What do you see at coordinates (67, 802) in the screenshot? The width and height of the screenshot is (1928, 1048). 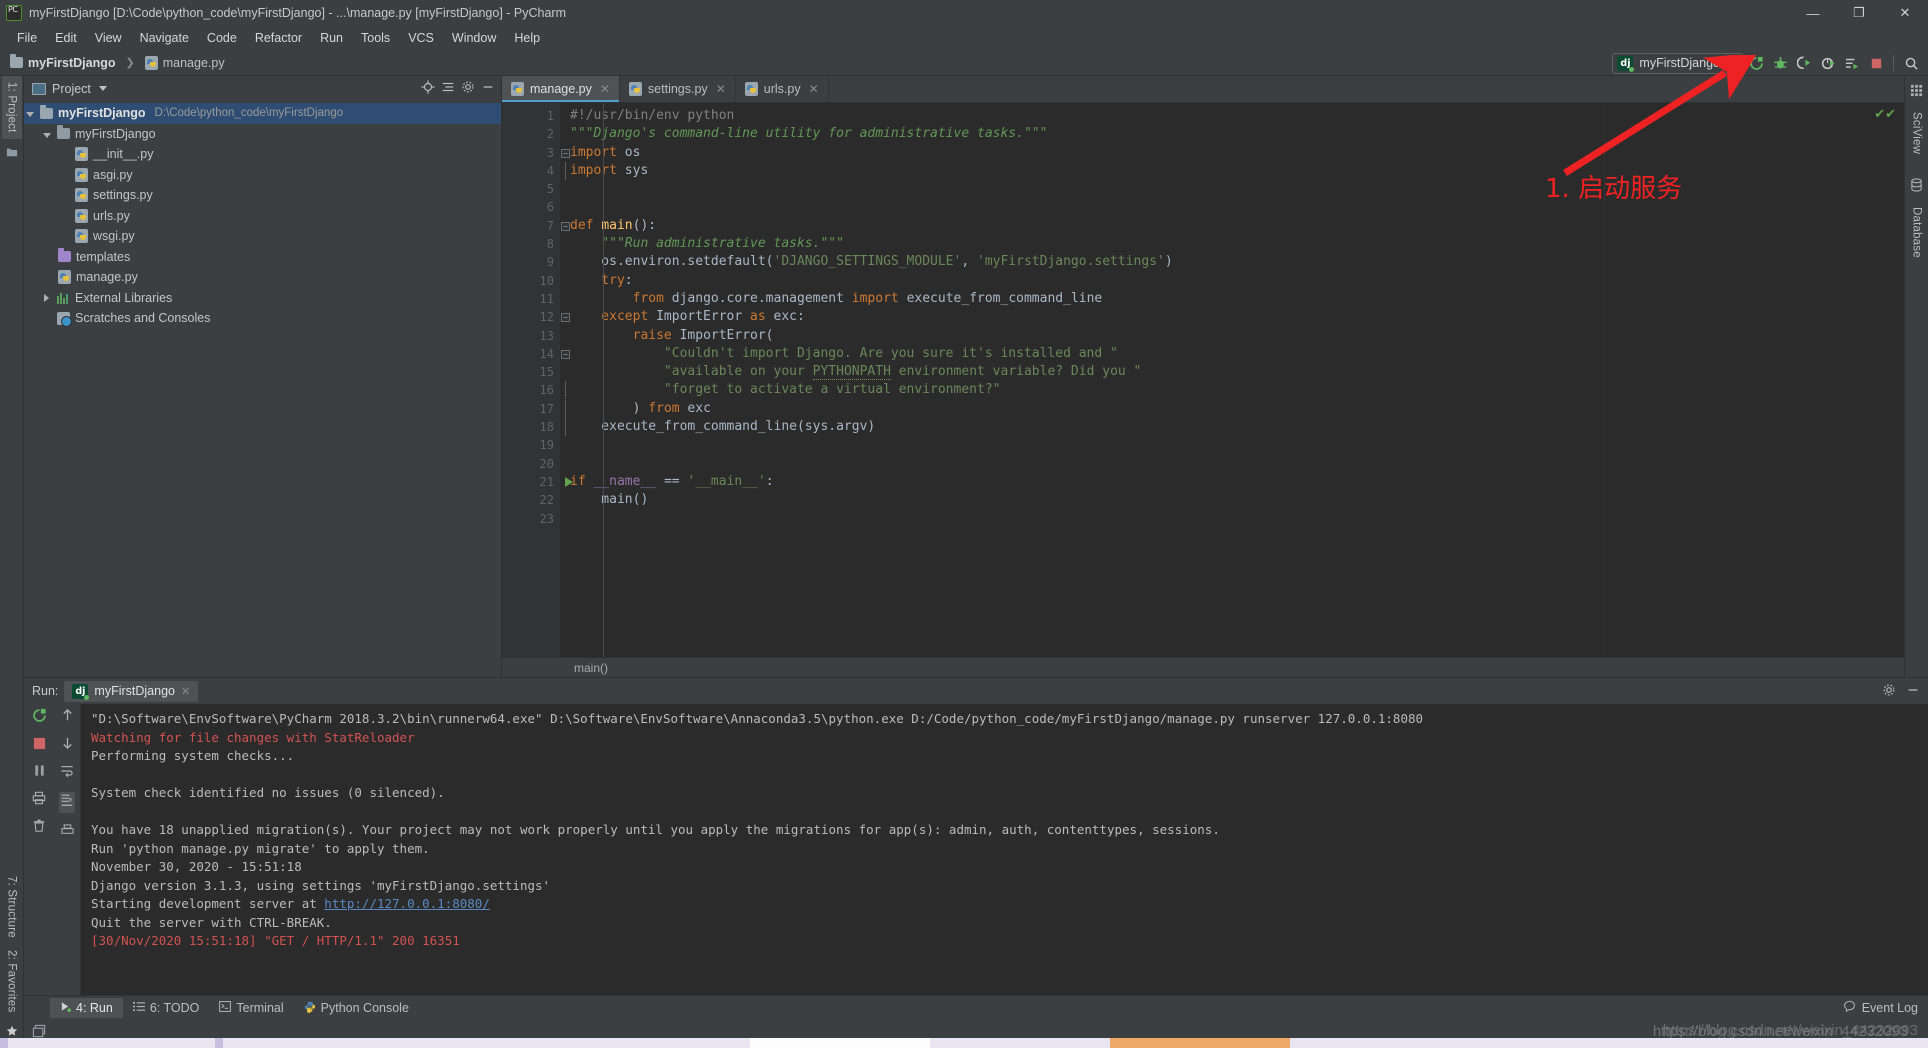 I see `scroll-to-end-icon` at bounding box center [67, 802].